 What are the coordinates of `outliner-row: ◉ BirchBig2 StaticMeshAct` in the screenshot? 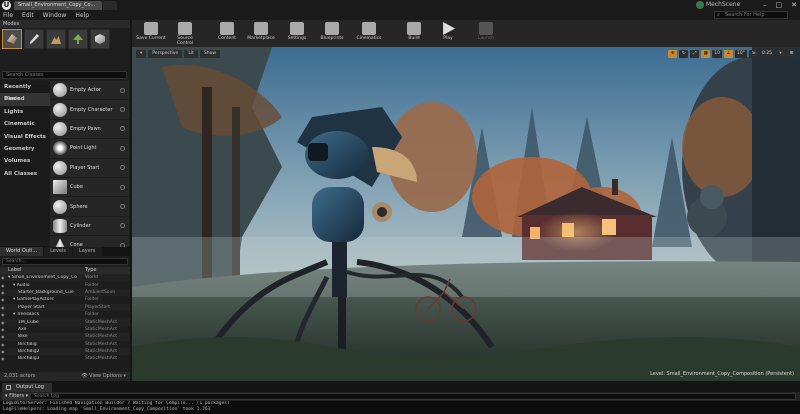 It's located at (65, 351).